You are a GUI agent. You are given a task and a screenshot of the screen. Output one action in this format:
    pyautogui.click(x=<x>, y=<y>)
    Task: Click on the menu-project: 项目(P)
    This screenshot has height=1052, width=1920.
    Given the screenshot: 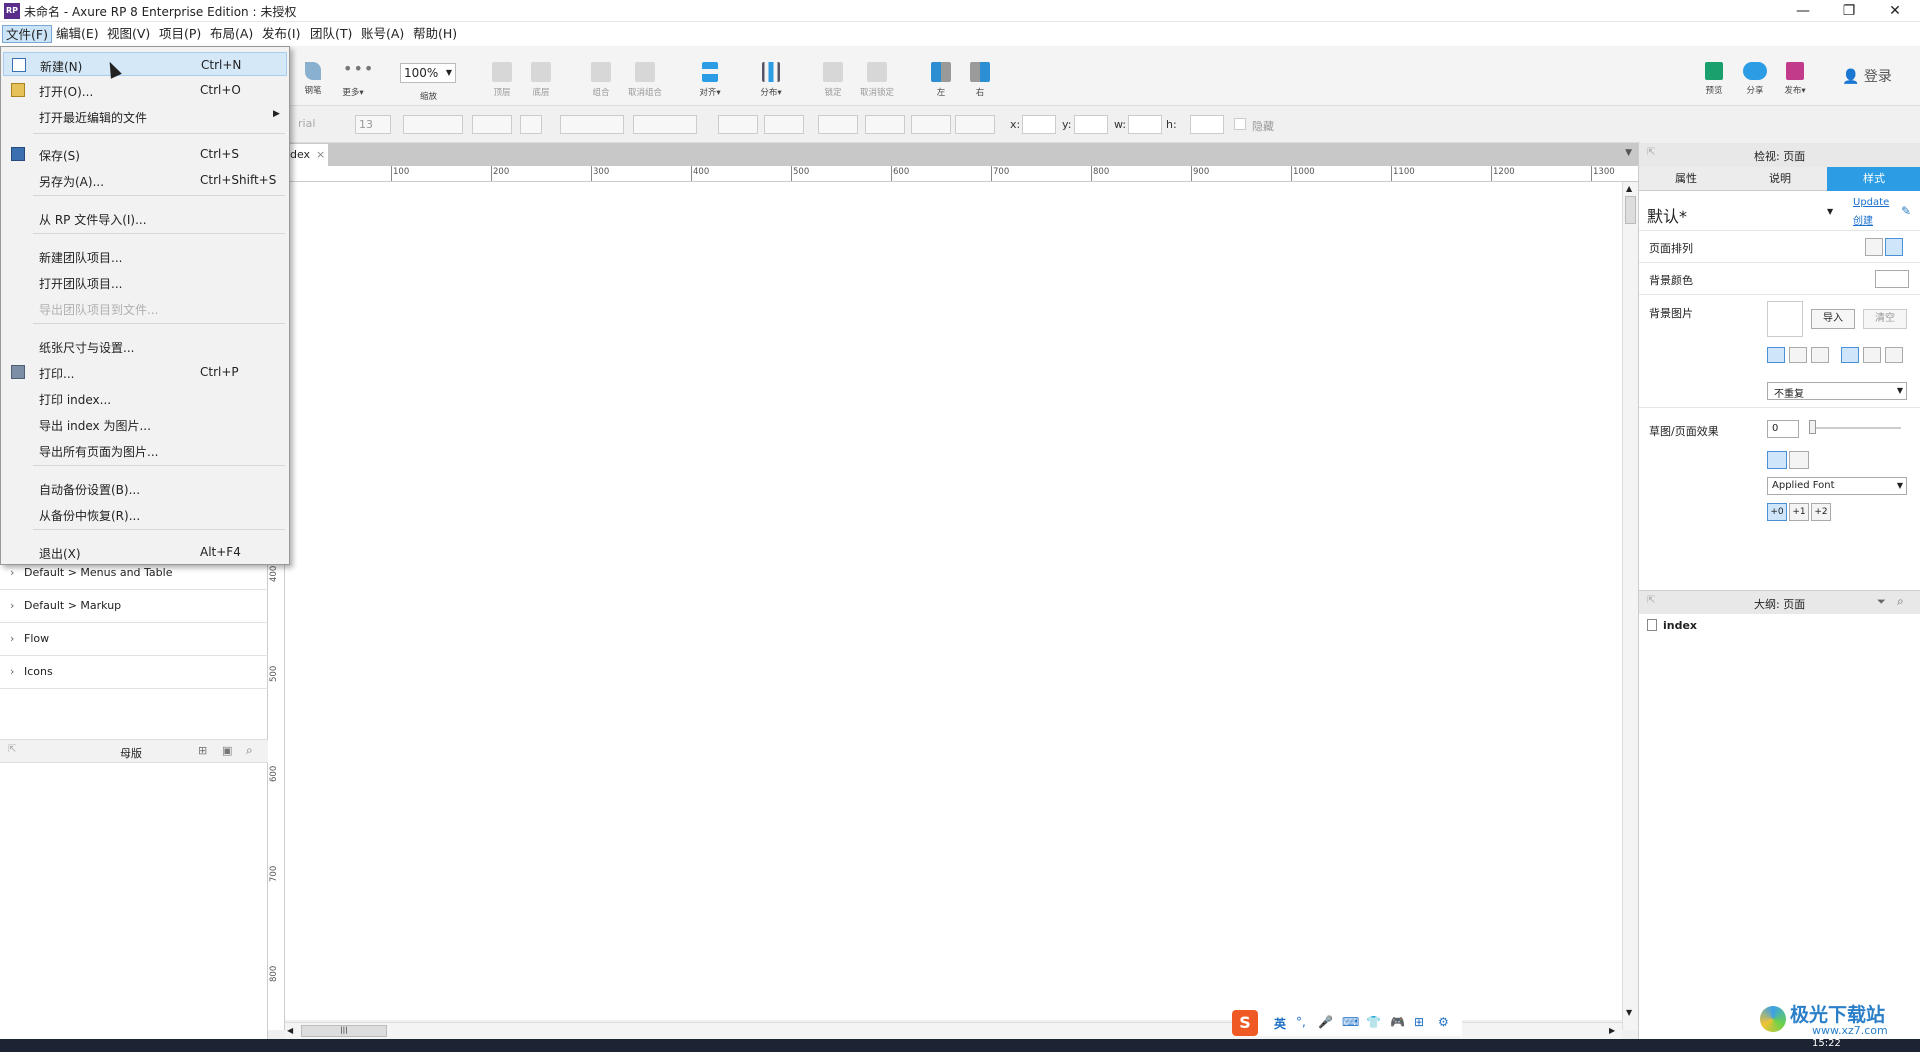 What is the action you would take?
    pyautogui.click(x=180, y=34)
    